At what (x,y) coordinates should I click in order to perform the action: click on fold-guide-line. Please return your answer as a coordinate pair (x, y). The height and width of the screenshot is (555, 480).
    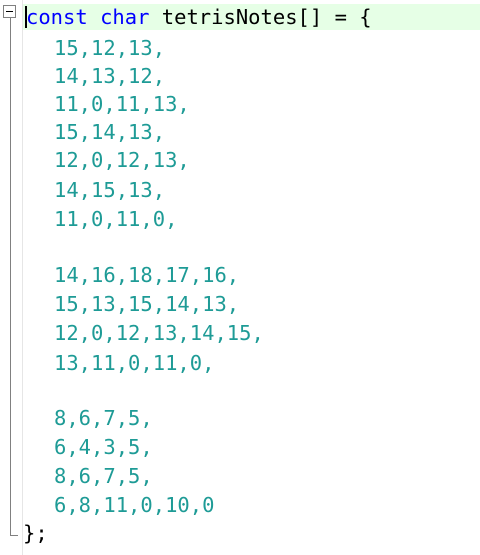
    Looking at the image, I should click on (10, 277).